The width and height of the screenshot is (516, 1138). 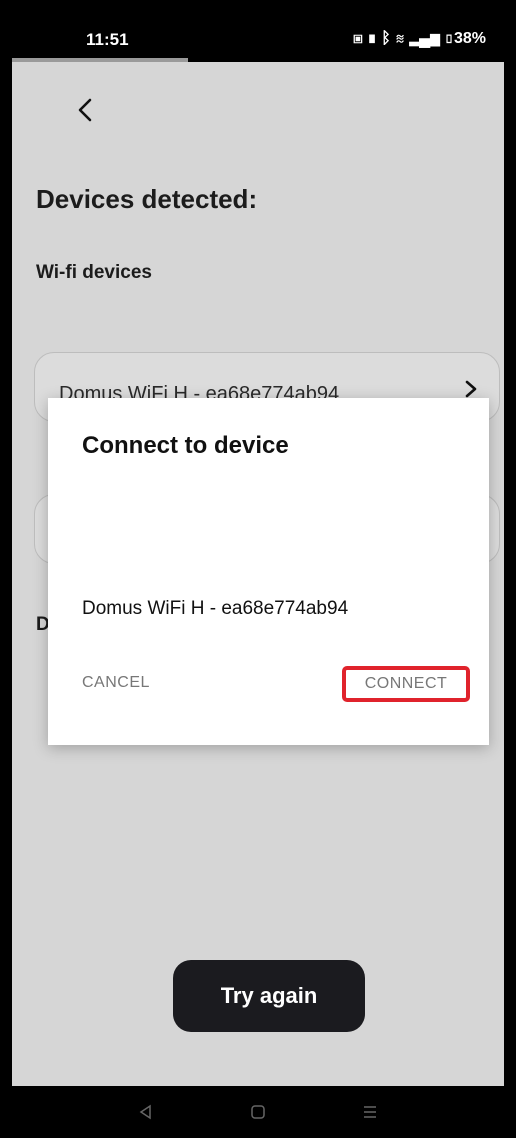 I want to click on battery-percent: 38%, so click(x=469, y=38).